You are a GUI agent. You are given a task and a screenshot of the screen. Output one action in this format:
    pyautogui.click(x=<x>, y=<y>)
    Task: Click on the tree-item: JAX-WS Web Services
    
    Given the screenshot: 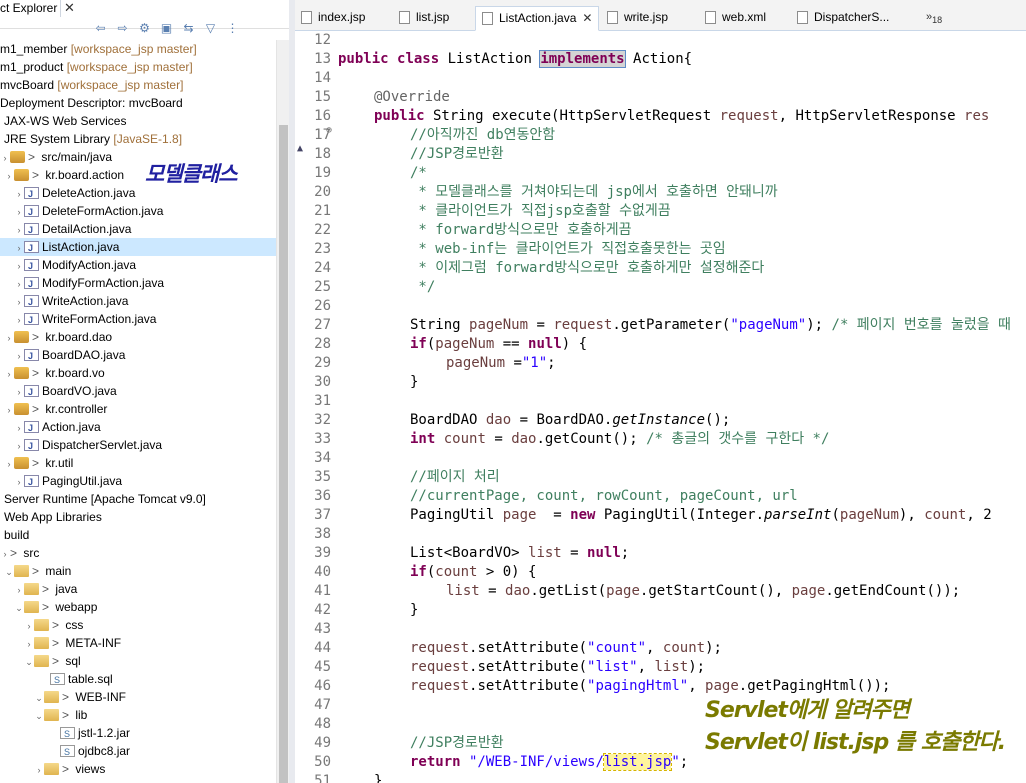 What is the action you would take?
    pyautogui.click(x=65, y=121)
    